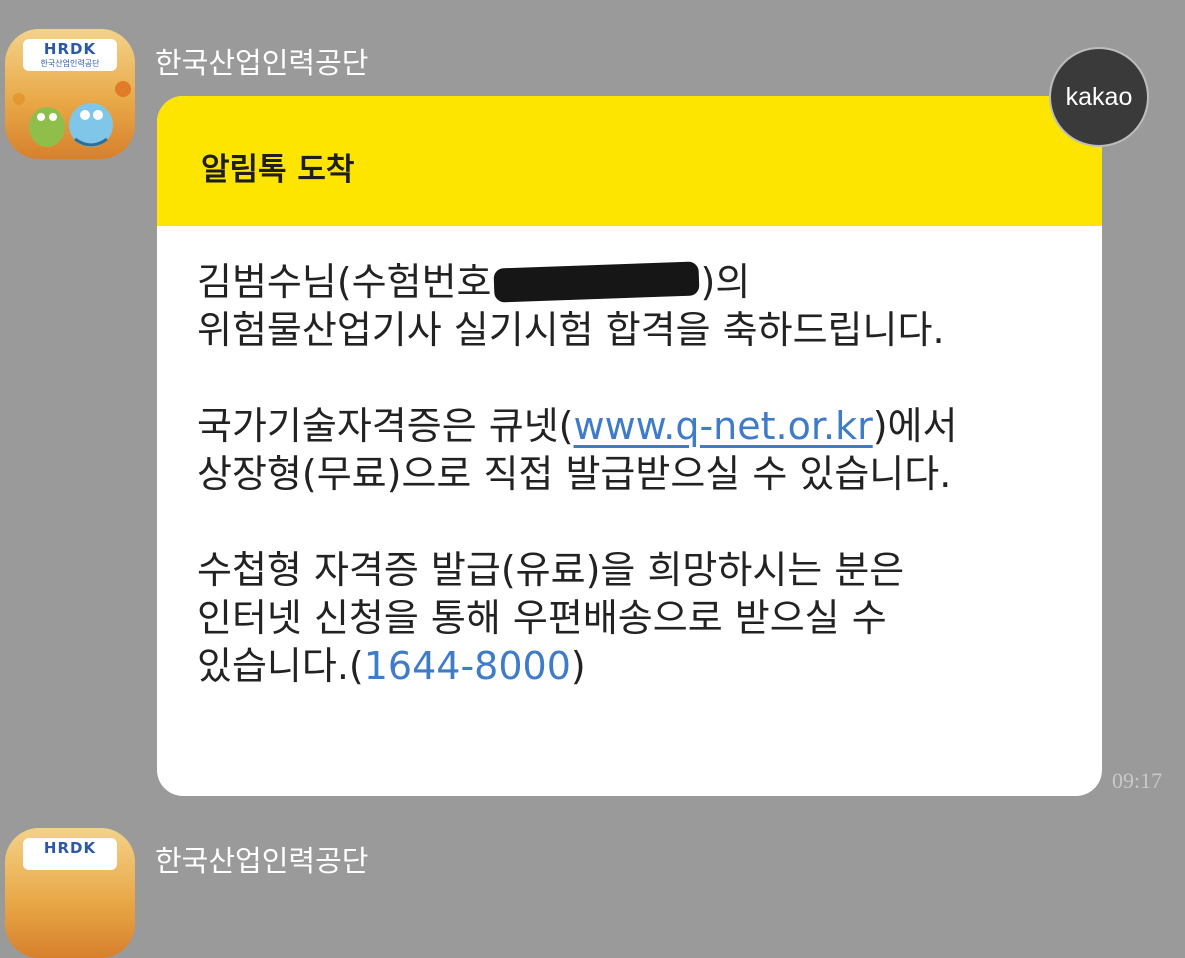 This screenshot has height=958, width=1185. I want to click on message-line: 김범수님(수험번호)의, so click(474, 282).